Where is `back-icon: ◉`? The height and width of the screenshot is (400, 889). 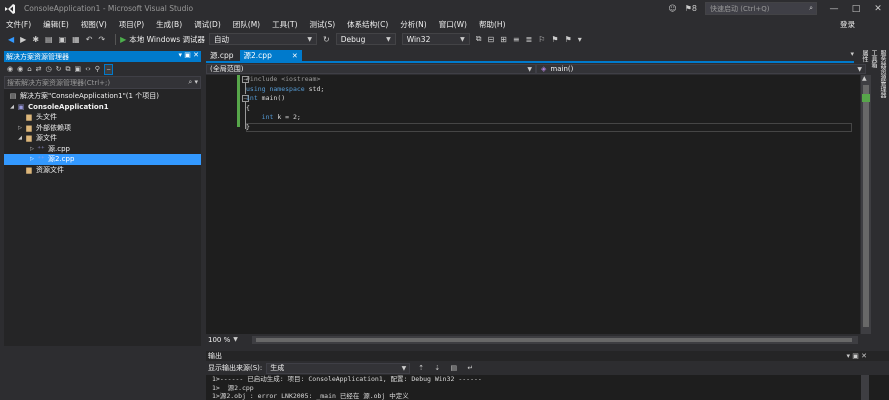
back-icon: ◉ is located at coordinates (10, 69).